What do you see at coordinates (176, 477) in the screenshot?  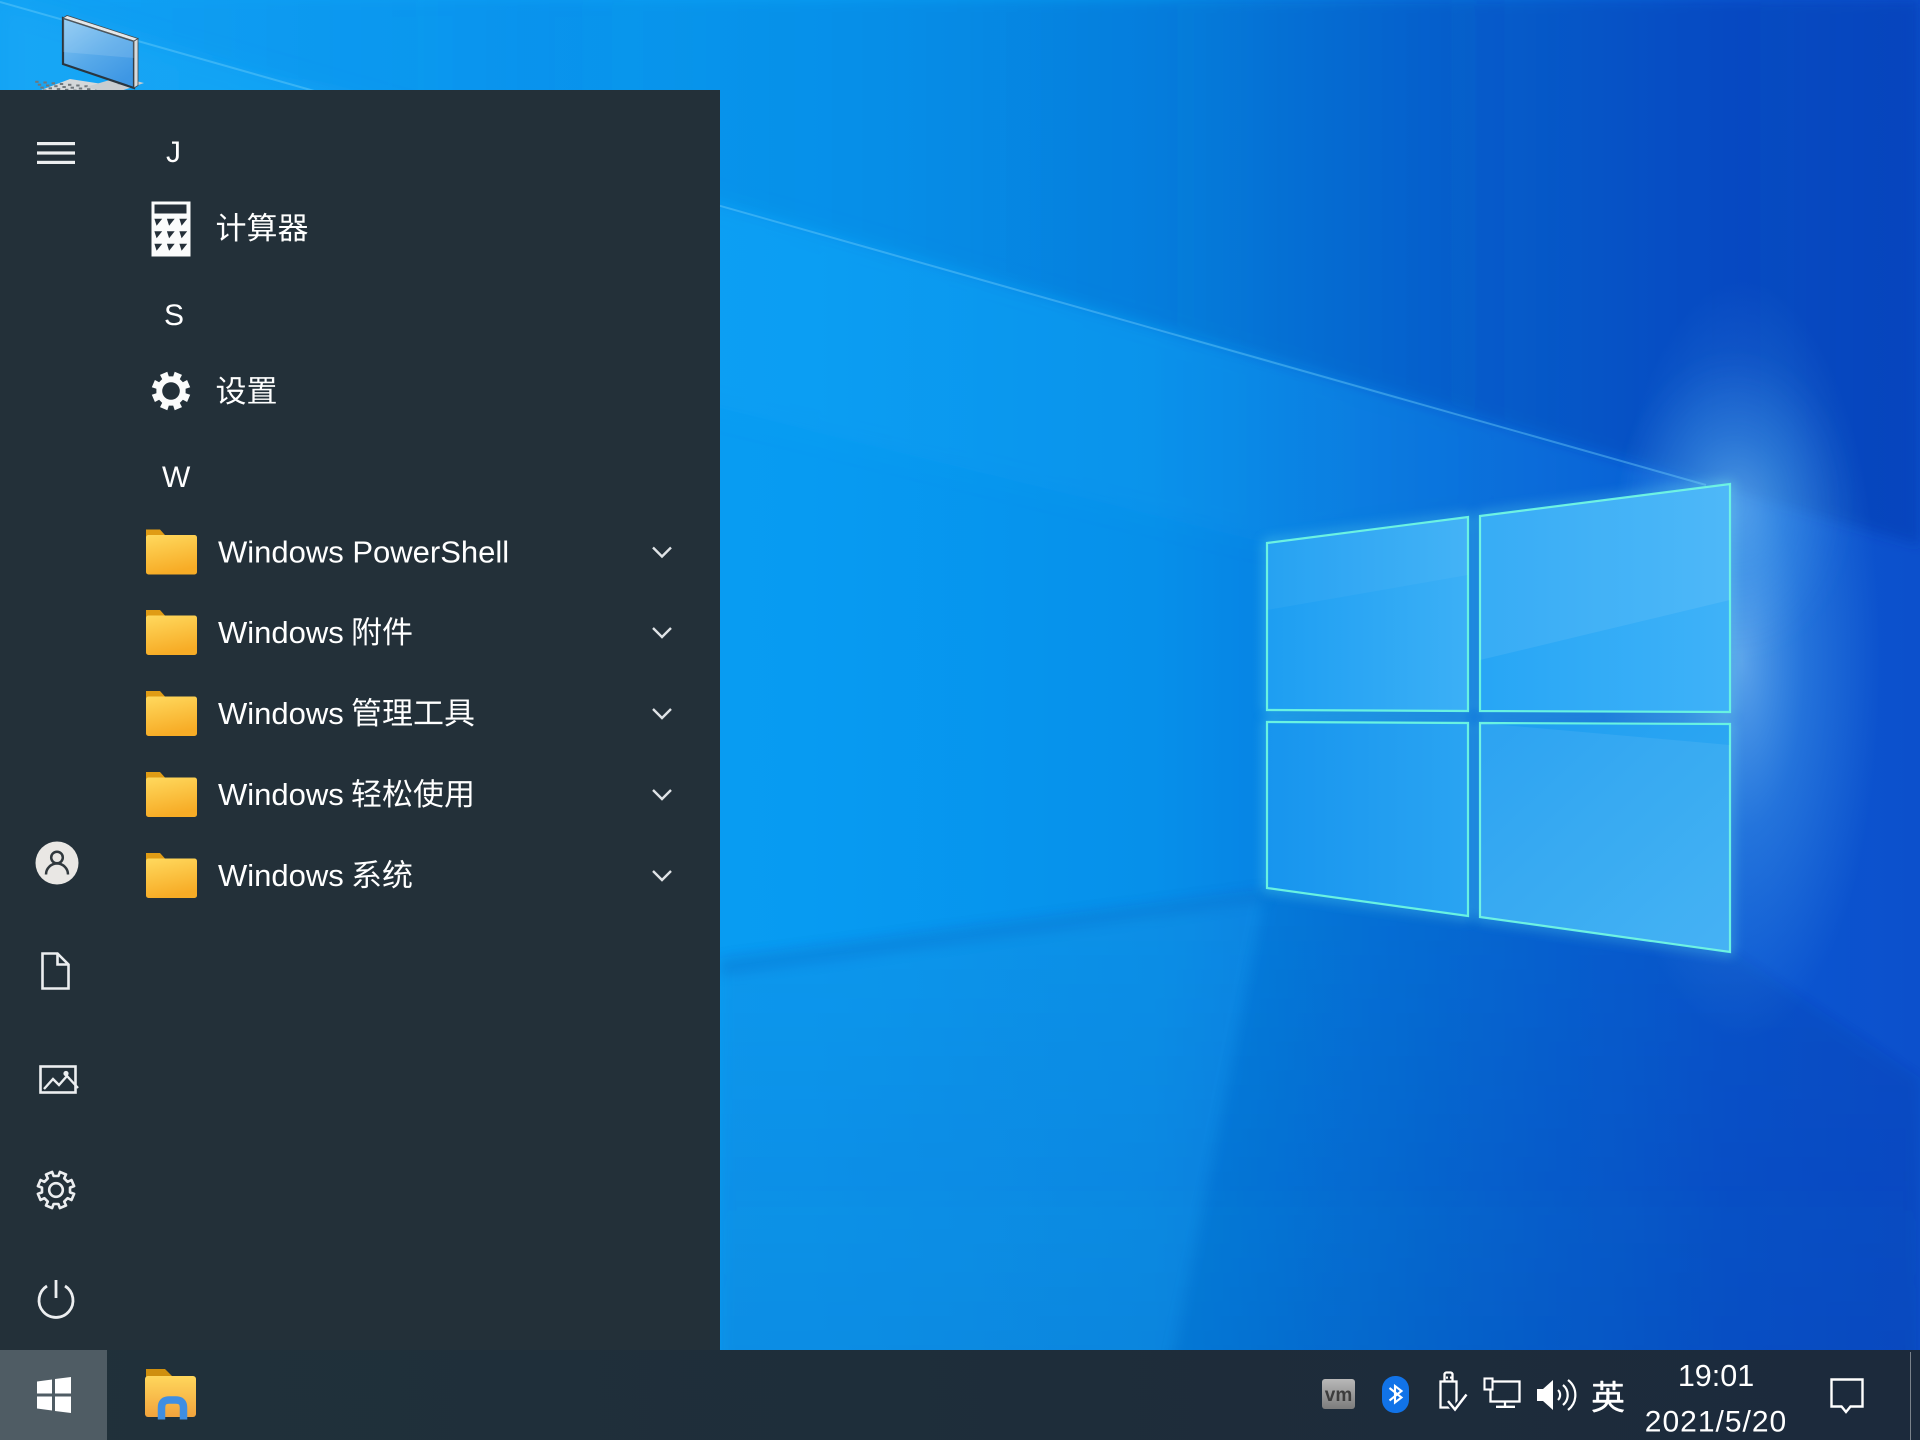 I see `svg-text: W` at bounding box center [176, 477].